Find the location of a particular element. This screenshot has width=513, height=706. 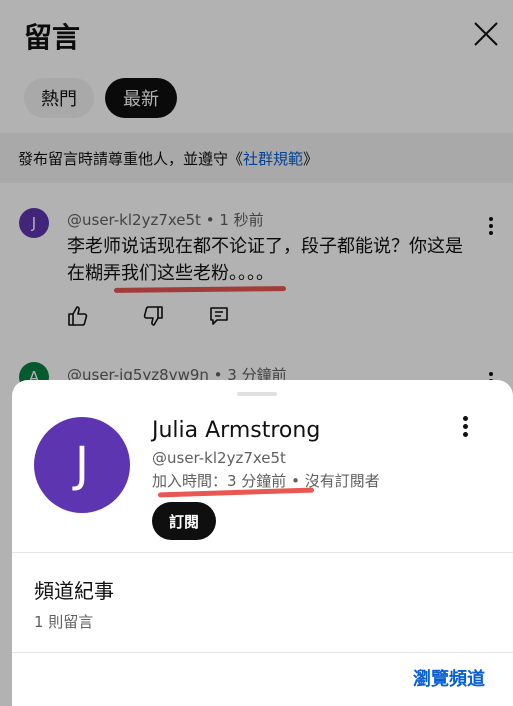

comment-text: 李老师说话现在都不论证了，段子都能说？你这是在糊弄我们这些老粉。。。。 is located at coordinates (265, 260).